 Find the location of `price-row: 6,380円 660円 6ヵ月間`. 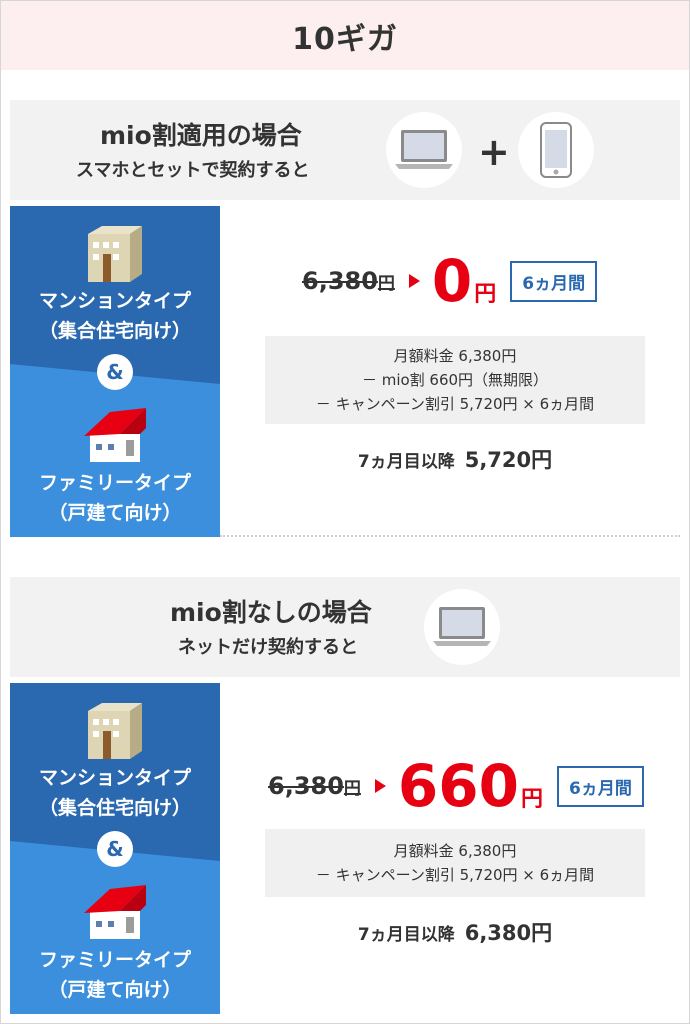

price-row: 6,380円 660円 6ヵ月間 is located at coordinates (456, 786).